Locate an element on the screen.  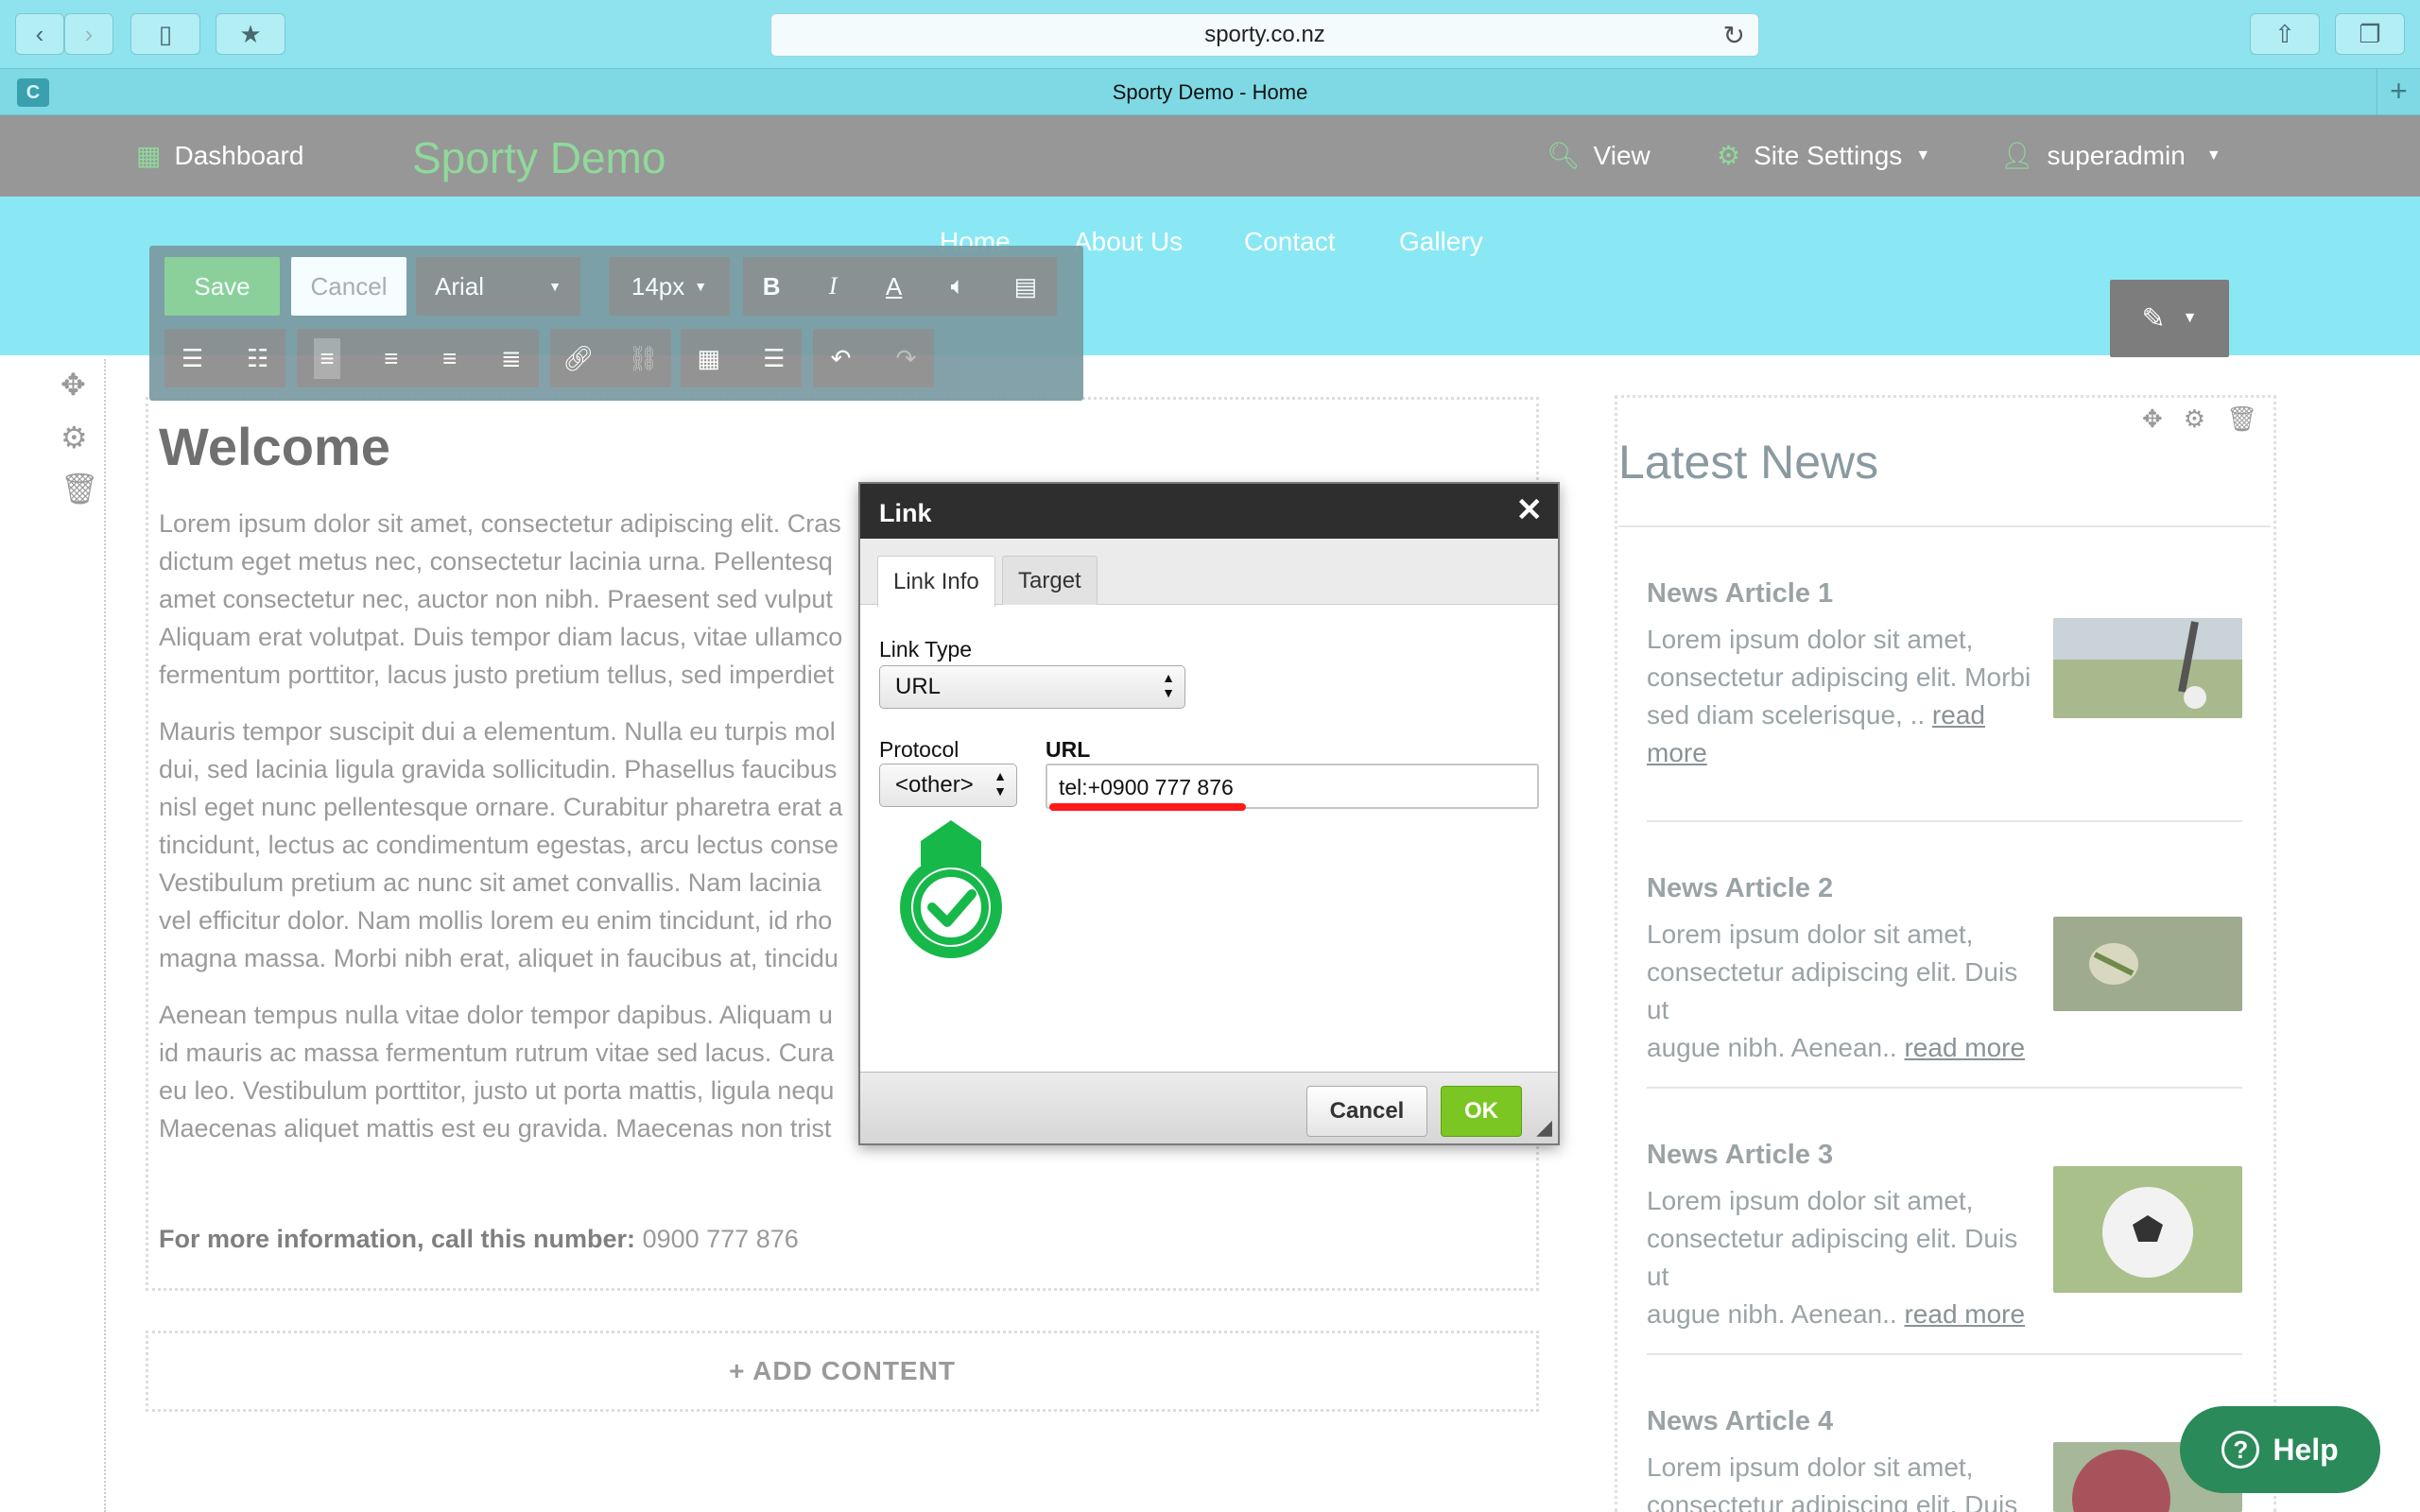
list-group: ☰ ☷ is located at coordinates (225, 358).